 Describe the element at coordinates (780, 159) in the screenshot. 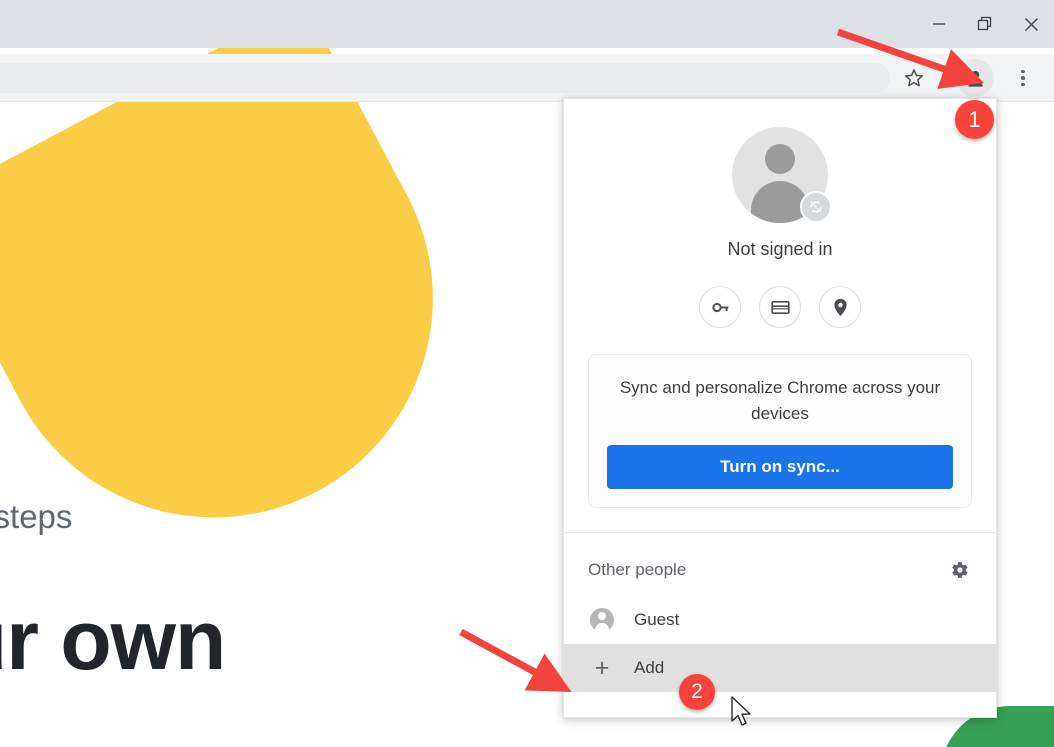

I see `avatar-head` at that location.